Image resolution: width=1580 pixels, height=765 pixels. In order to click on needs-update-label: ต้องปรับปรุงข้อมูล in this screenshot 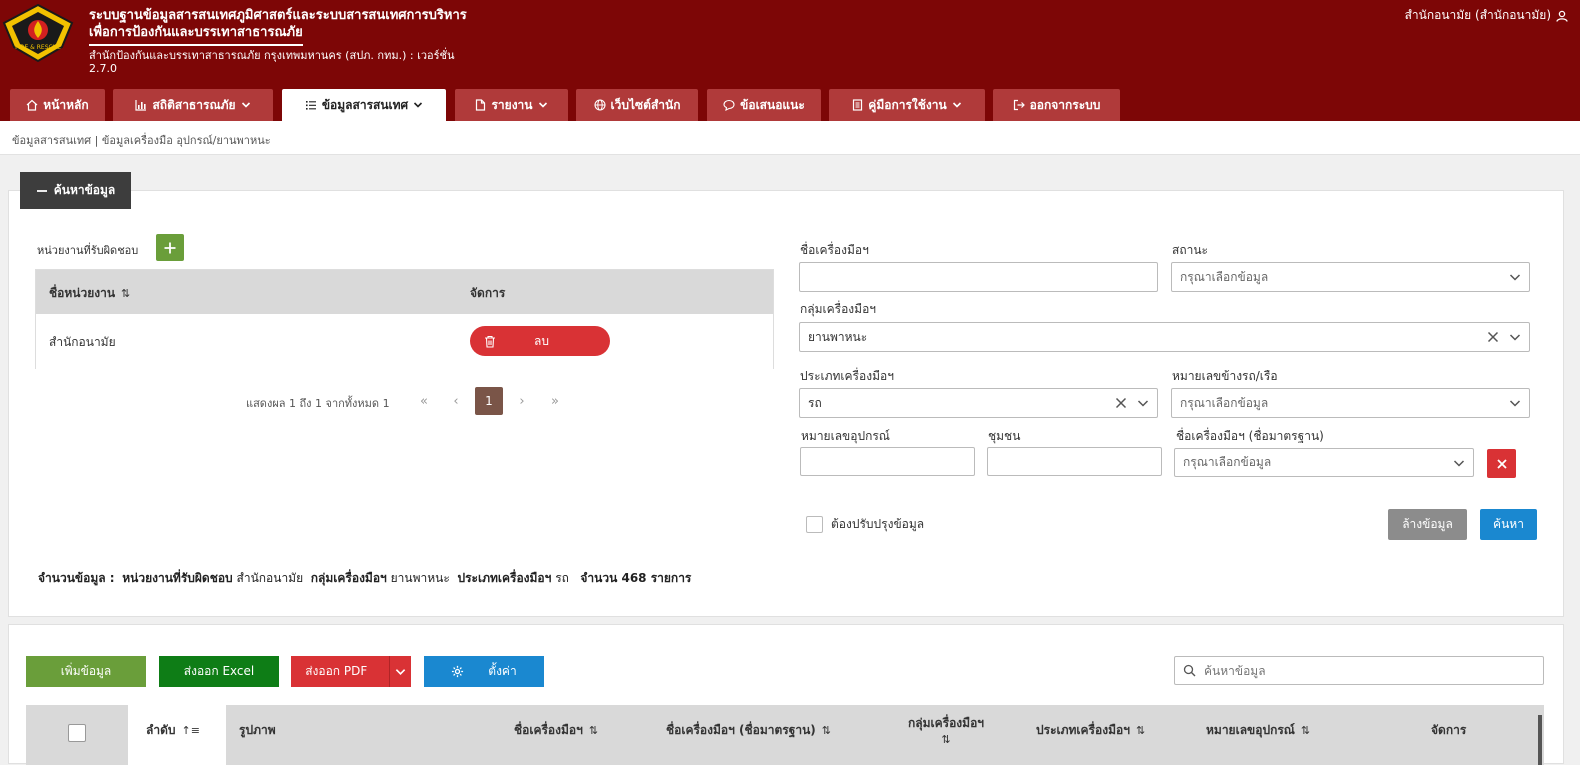, I will do `click(878, 524)`.